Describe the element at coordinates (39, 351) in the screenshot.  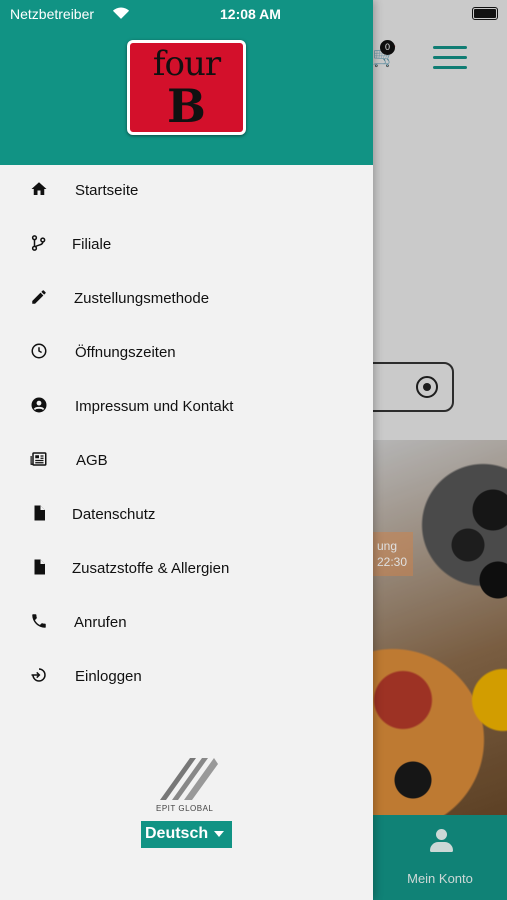
I see `clock-icon` at that location.